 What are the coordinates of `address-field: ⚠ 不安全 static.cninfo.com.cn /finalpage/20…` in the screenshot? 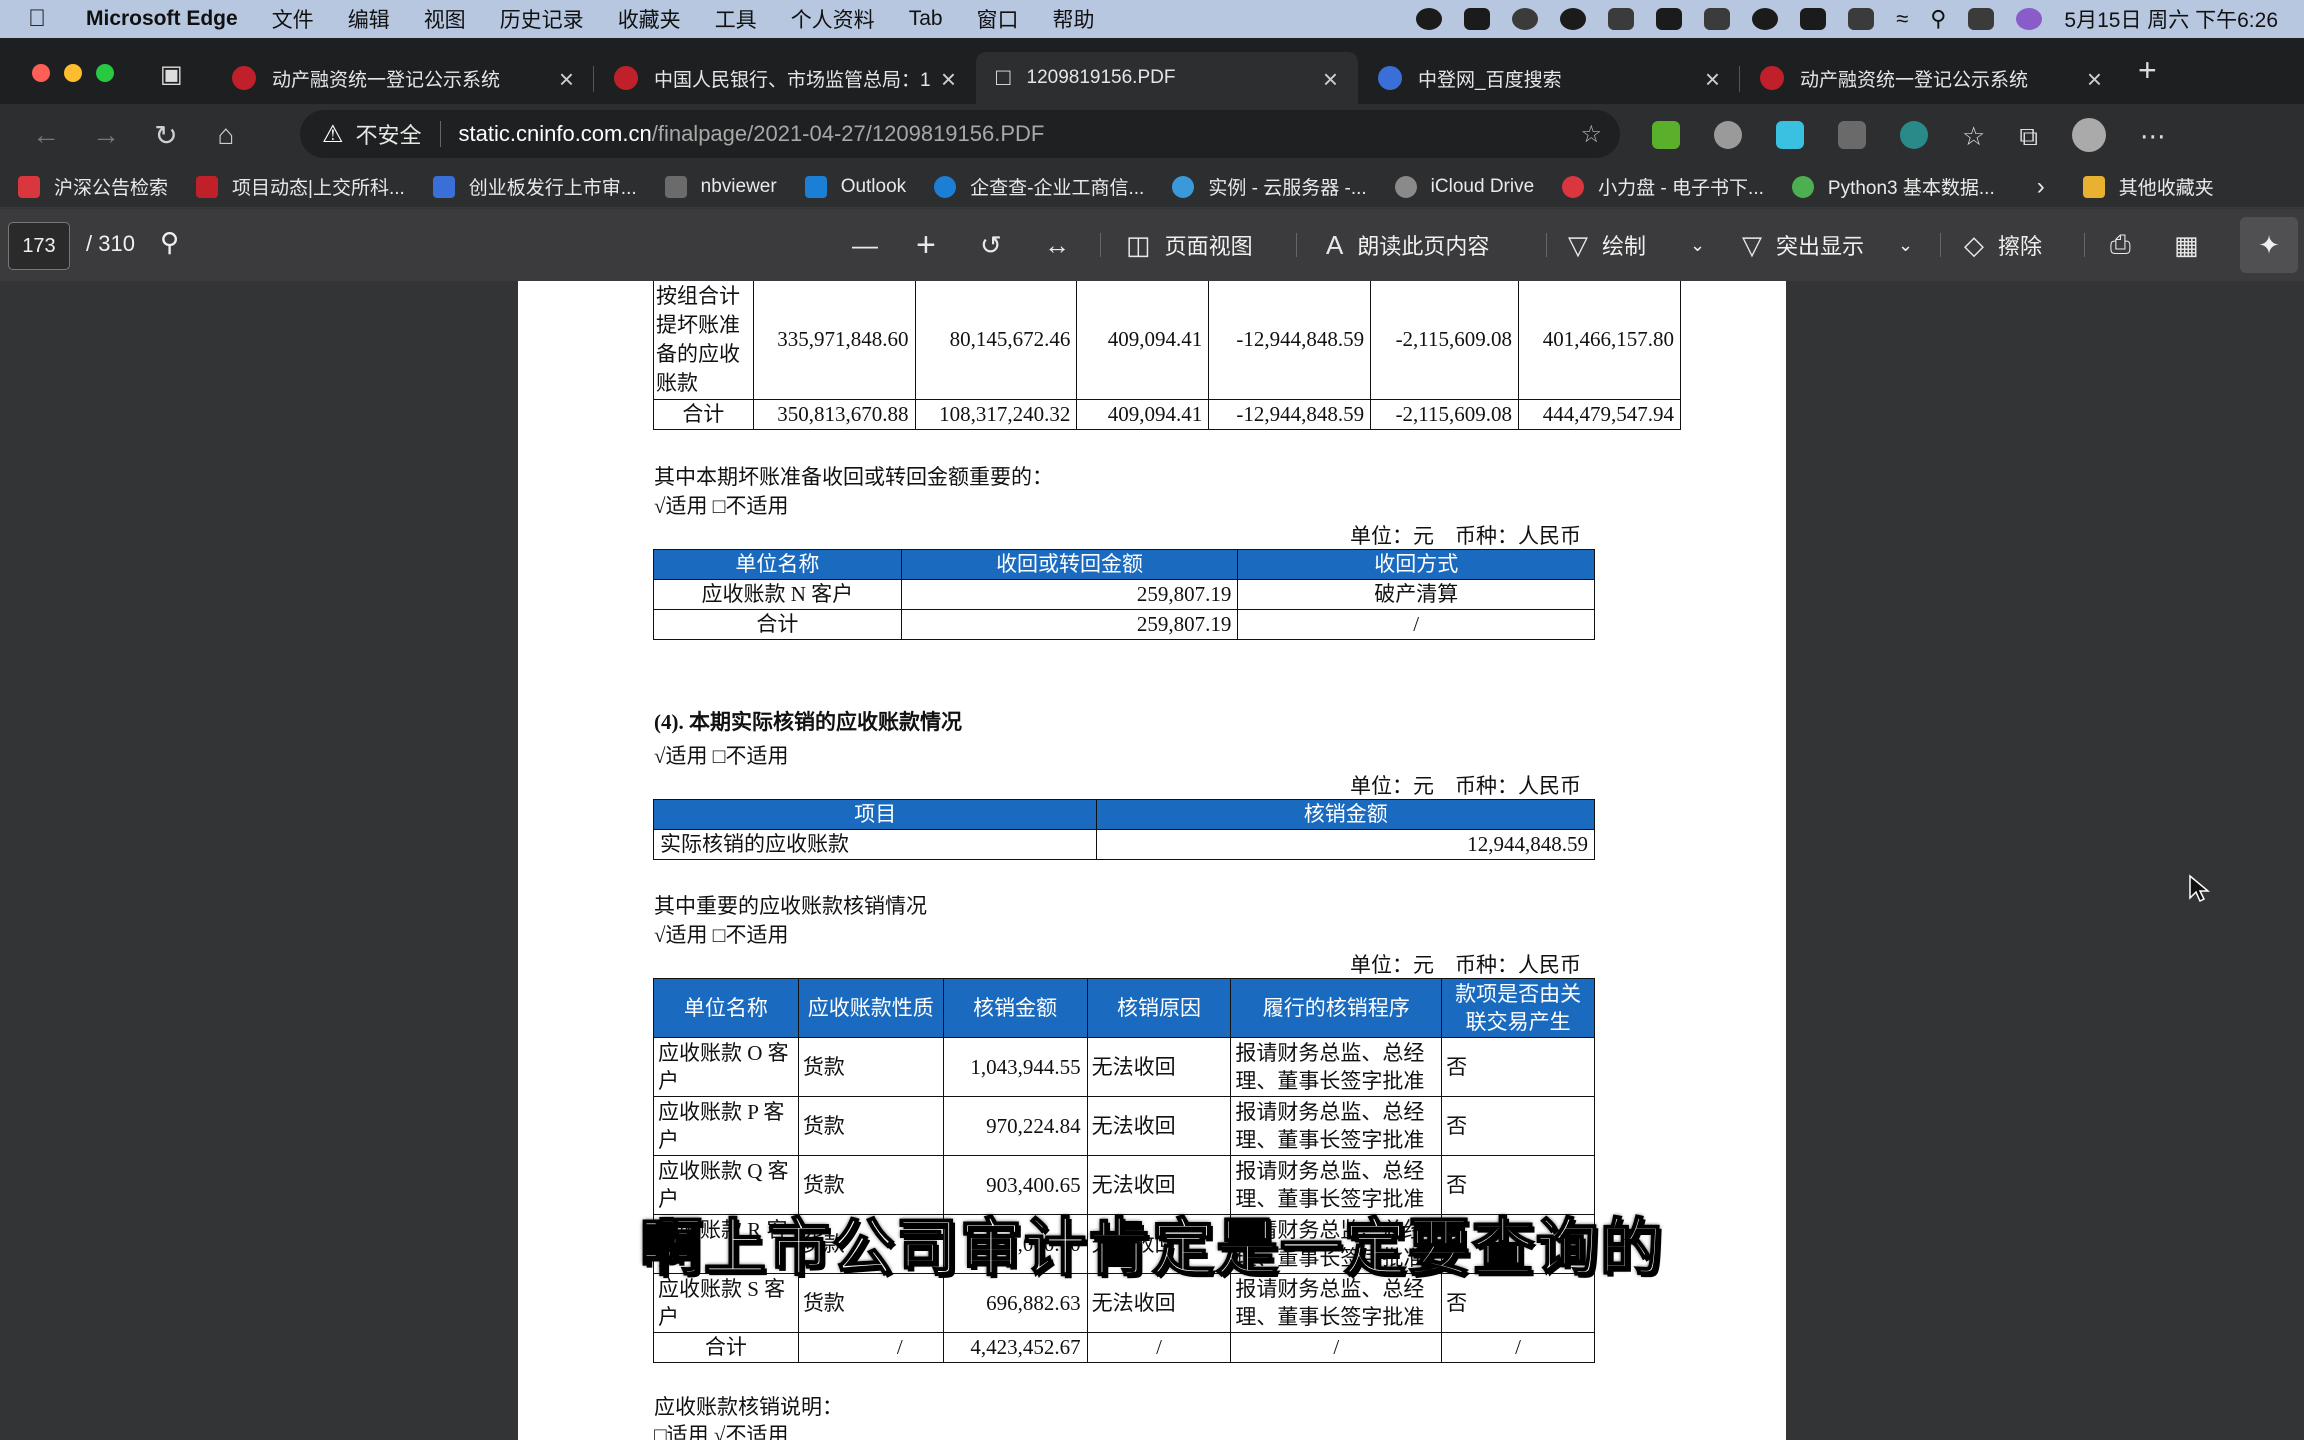 It's located at (960, 134).